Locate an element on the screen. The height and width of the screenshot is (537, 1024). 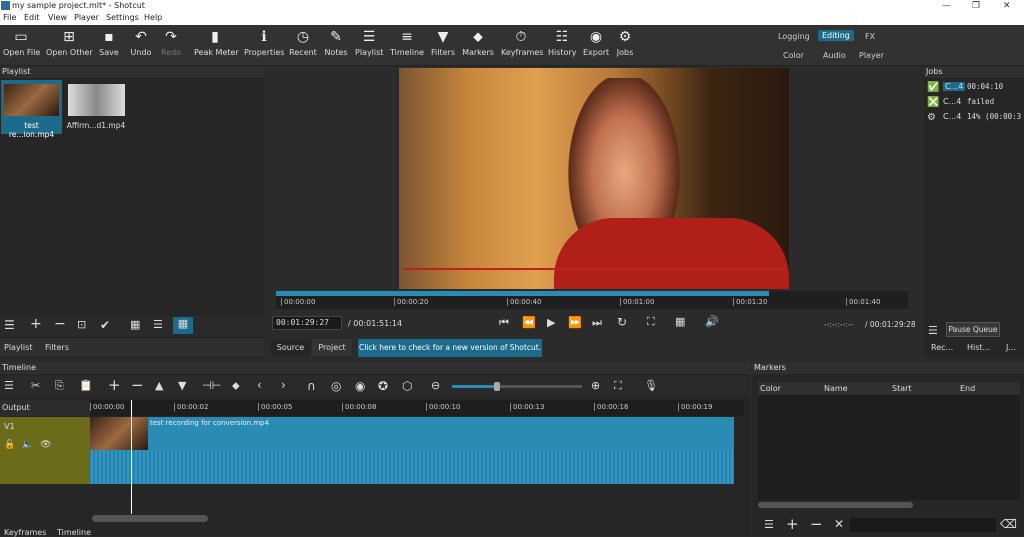
ripple-all-icon: ✪ is located at coordinates (383, 386).